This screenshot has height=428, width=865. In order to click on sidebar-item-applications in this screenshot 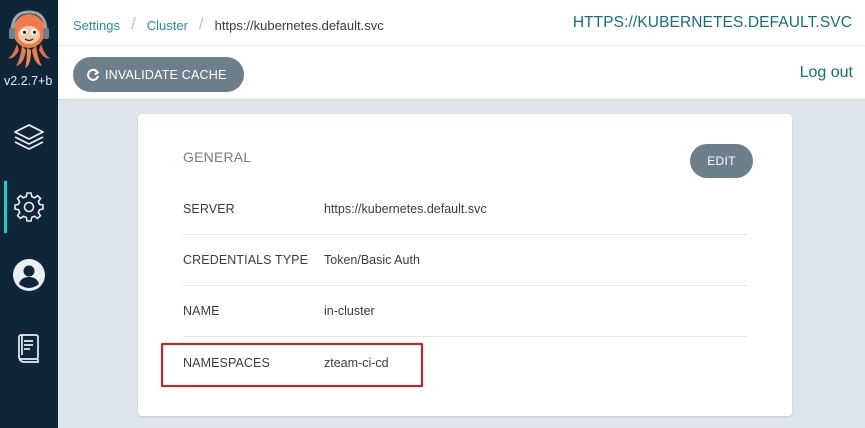, I will do `click(29, 137)`.